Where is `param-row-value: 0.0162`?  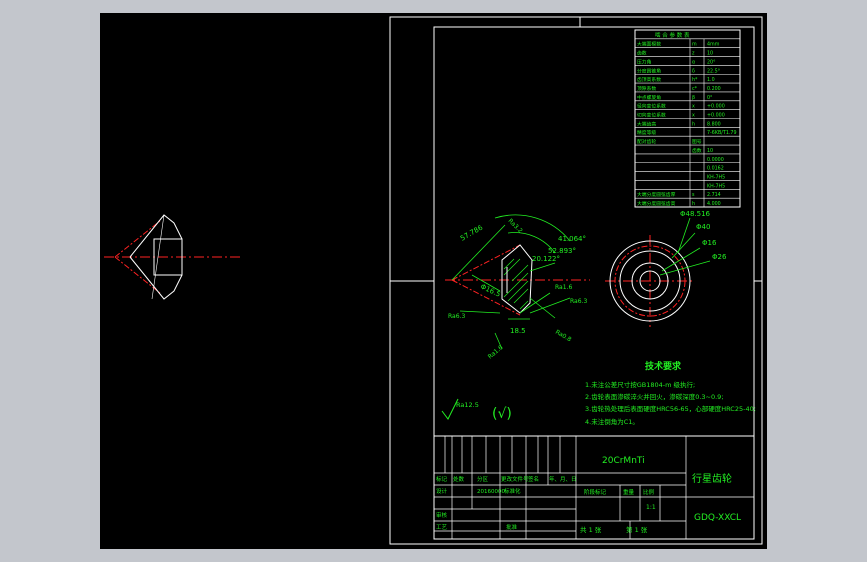
param-row-value: 0.0162 is located at coordinates (715, 169).